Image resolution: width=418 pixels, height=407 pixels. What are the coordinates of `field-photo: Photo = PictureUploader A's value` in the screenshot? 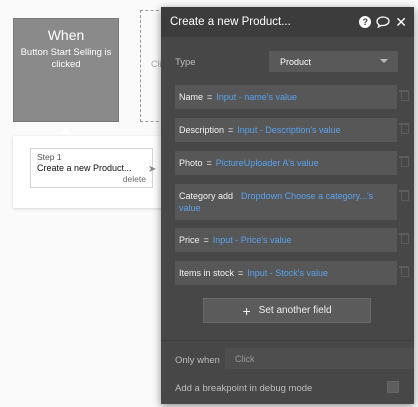 It's located at (286, 163).